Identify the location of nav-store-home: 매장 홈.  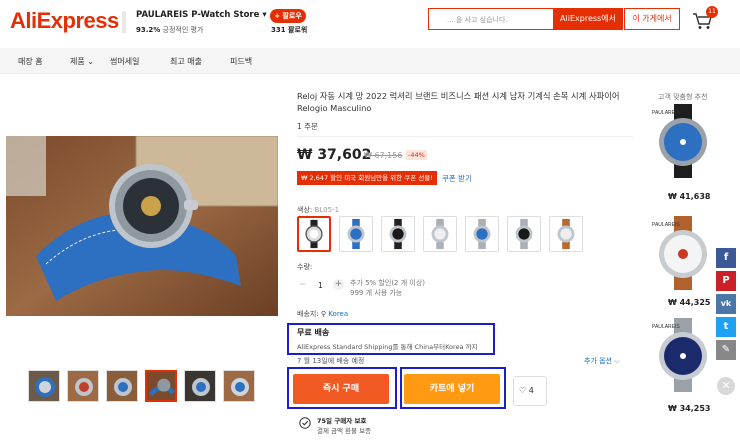
(30, 61).